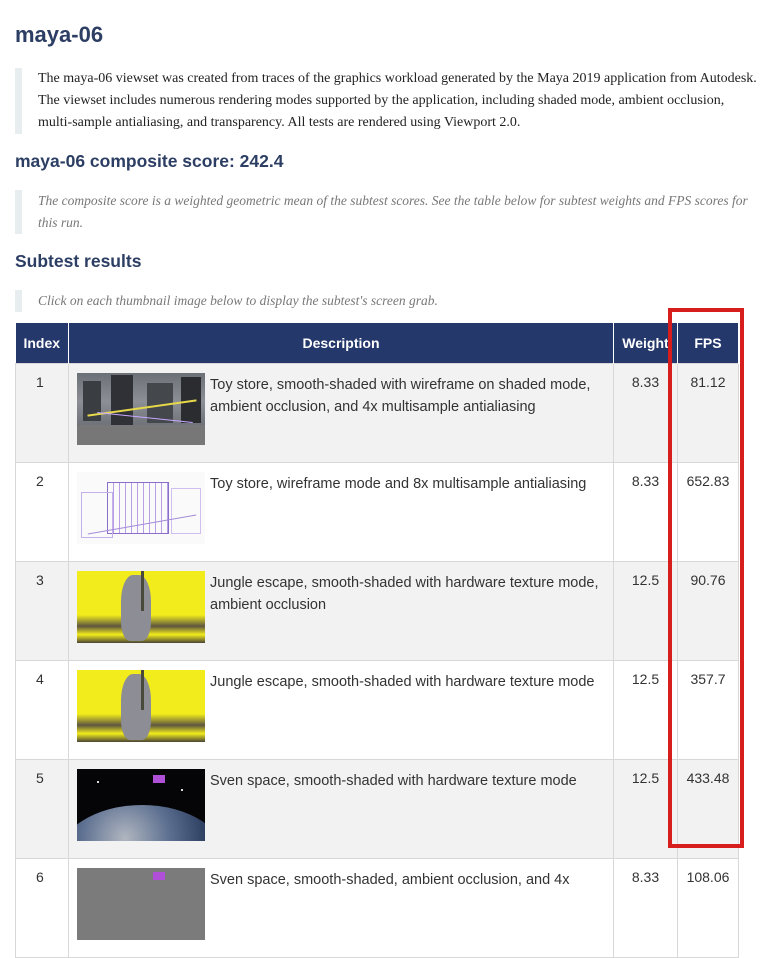 The width and height of the screenshot is (765, 958). What do you see at coordinates (42, 512) in the screenshot?
I see `row-index: 2` at bounding box center [42, 512].